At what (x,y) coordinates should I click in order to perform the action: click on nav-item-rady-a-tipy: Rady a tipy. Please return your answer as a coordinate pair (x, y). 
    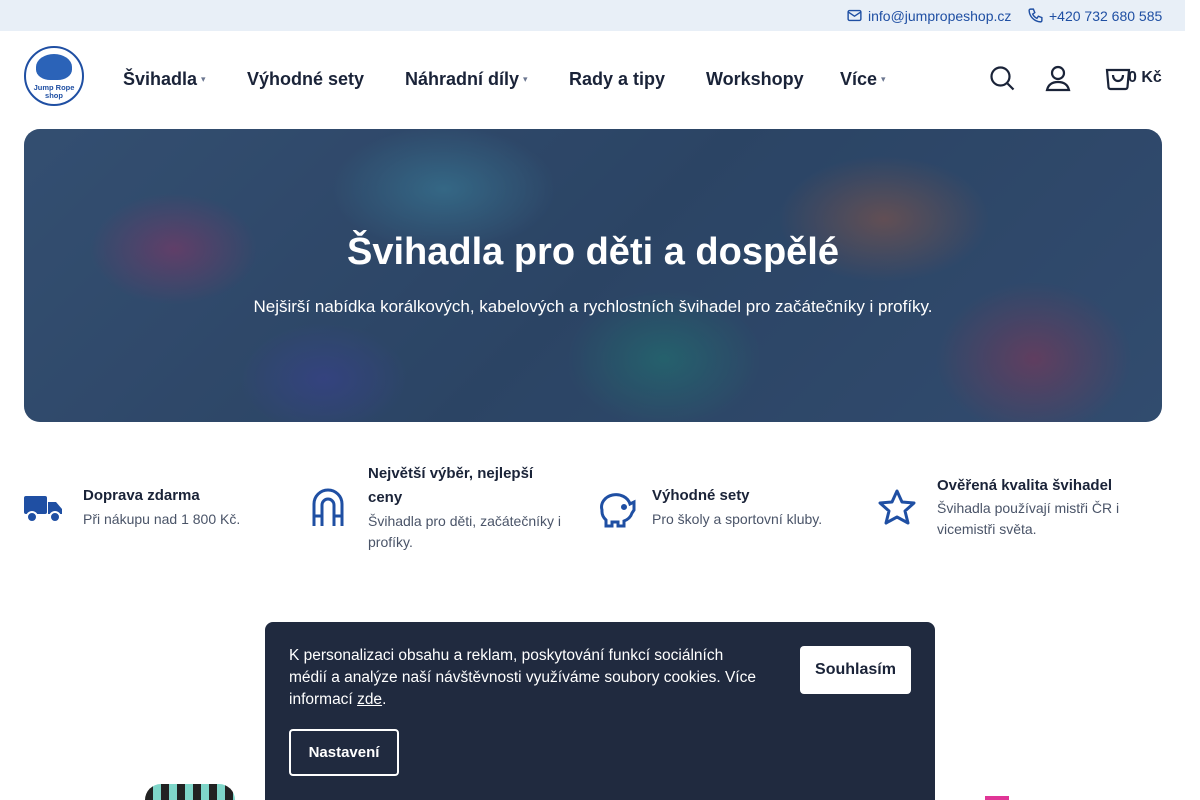
    Looking at the image, I should click on (617, 79).